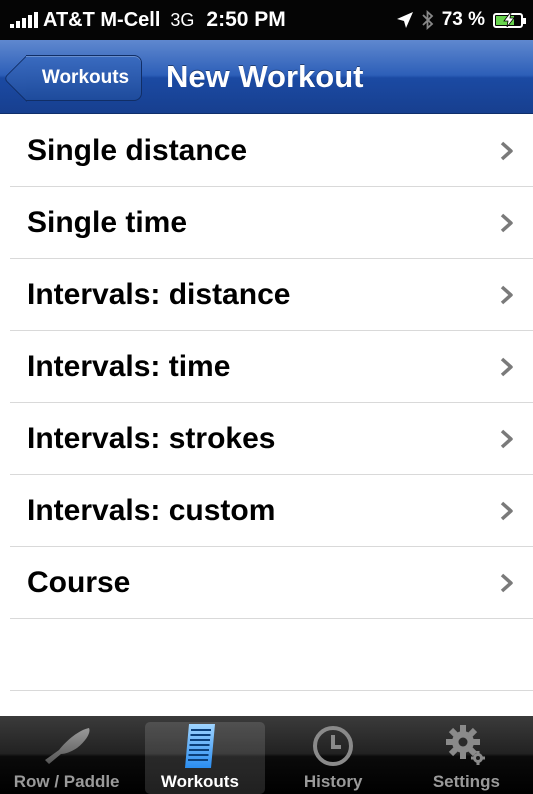 The height and width of the screenshot is (794, 533). What do you see at coordinates (182, 19) in the screenshot?
I see `network-type: 3G` at bounding box center [182, 19].